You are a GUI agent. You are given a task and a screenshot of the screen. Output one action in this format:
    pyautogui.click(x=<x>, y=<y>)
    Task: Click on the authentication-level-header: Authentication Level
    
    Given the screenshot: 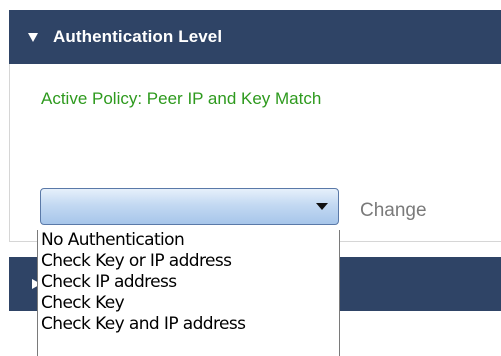 What is the action you would take?
    pyautogui.click(x=255, y=37)
    